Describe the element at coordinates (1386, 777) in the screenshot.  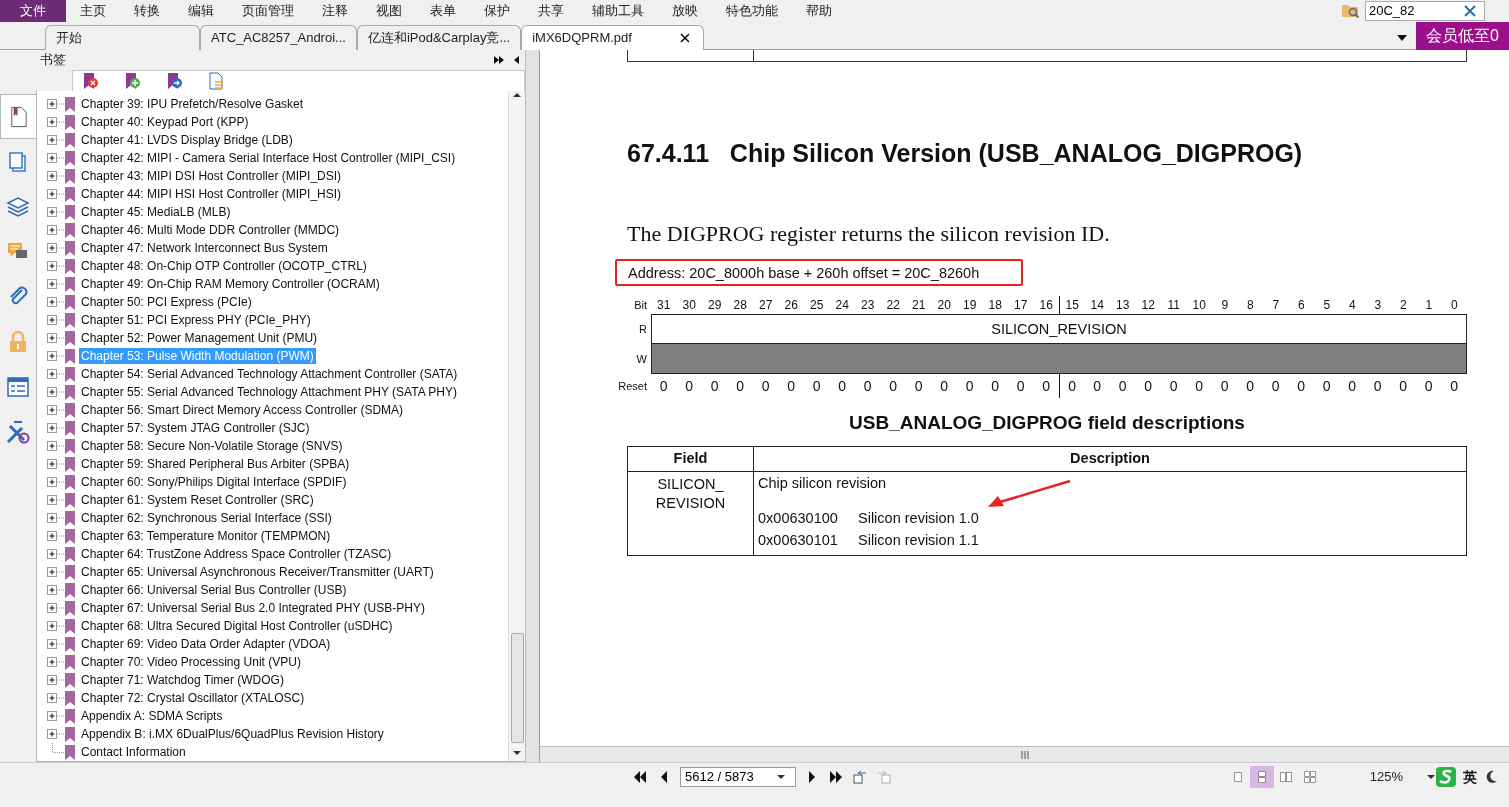
I see `zoom-level: 125%` at that location.